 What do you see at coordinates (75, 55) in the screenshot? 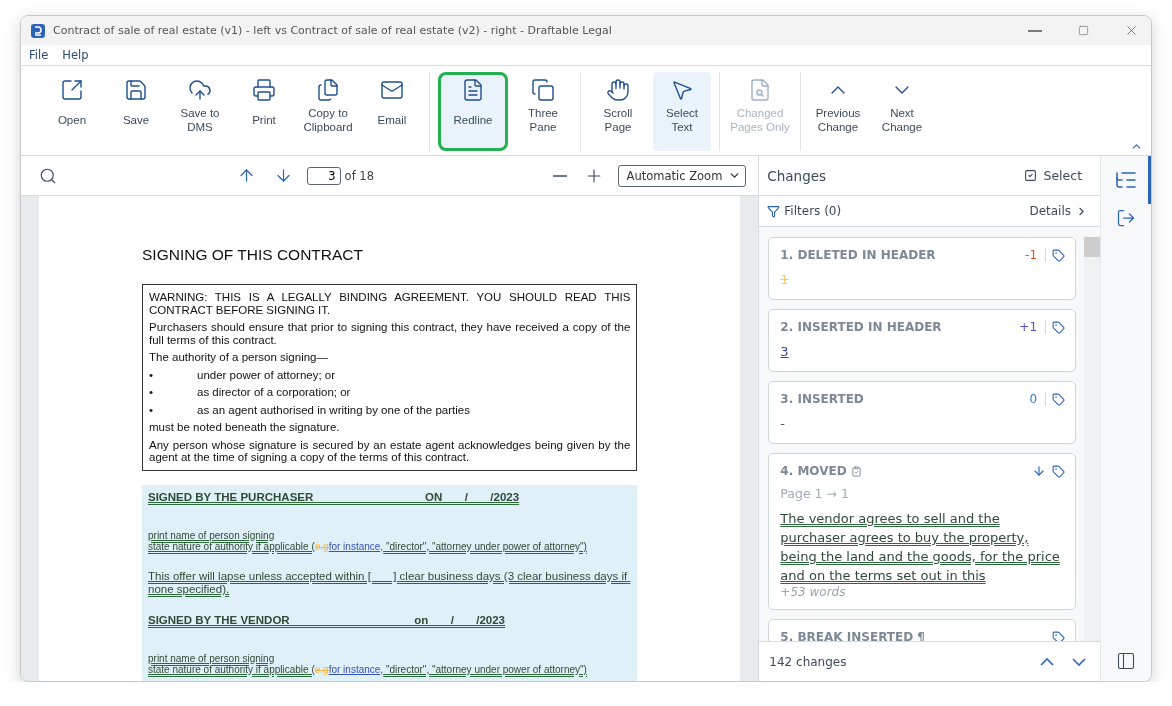
I see `menu-item: Help` at bounding box center [75, 55].